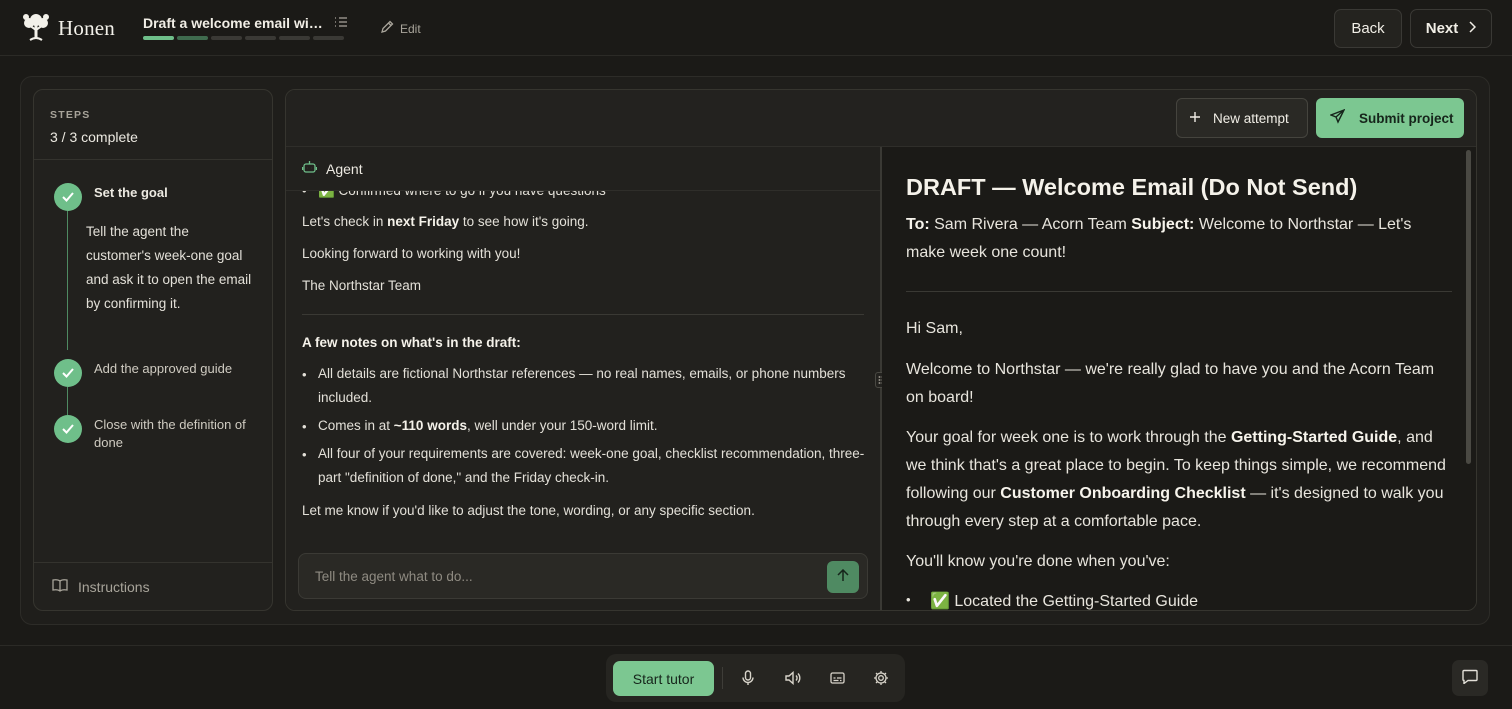 The width and height of the screenshot is (1512, 709). What do you see at coordinates (524, 221) in the screenshot?
I see `text: to see how it's going.` at bounding box center [524, 221].